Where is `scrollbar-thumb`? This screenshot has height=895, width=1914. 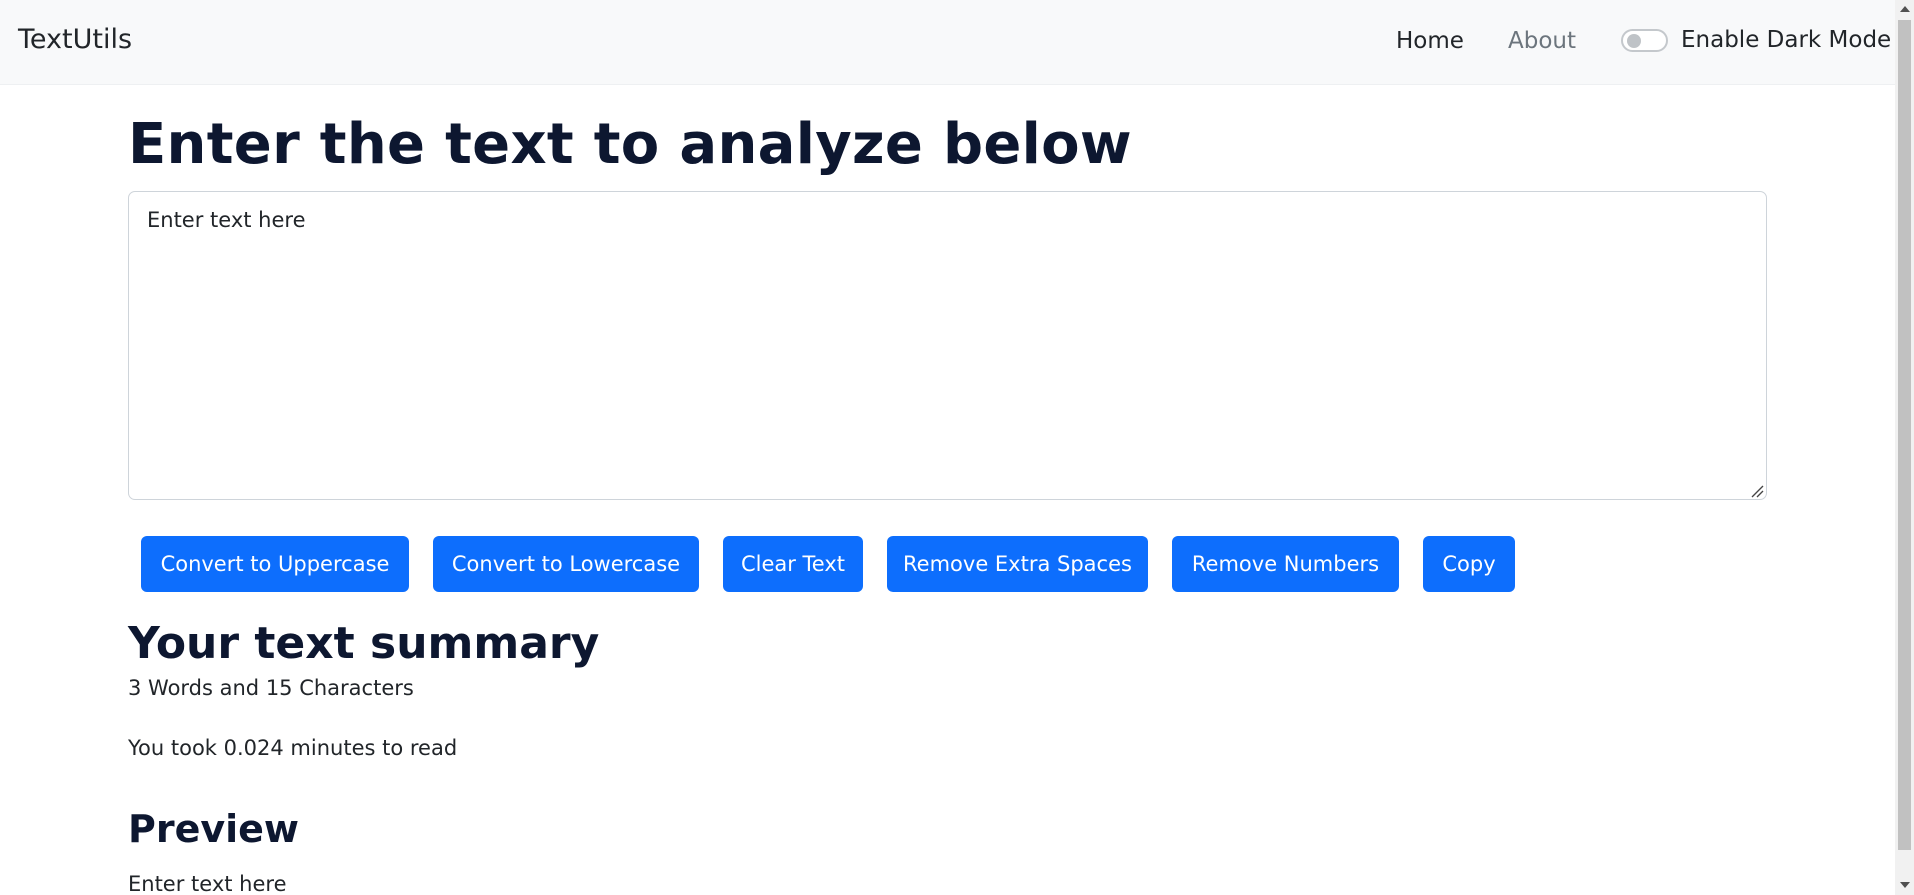
scrollbar-thumb is located at coordinates (1904, 435).